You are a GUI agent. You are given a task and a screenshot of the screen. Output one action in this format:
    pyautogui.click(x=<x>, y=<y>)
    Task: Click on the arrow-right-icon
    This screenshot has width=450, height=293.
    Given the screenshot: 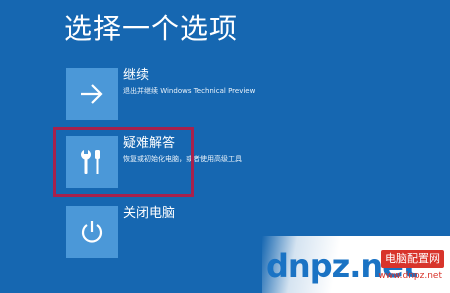 What is the action you would take?
    pyautogui.click(x=92, y=94)
    